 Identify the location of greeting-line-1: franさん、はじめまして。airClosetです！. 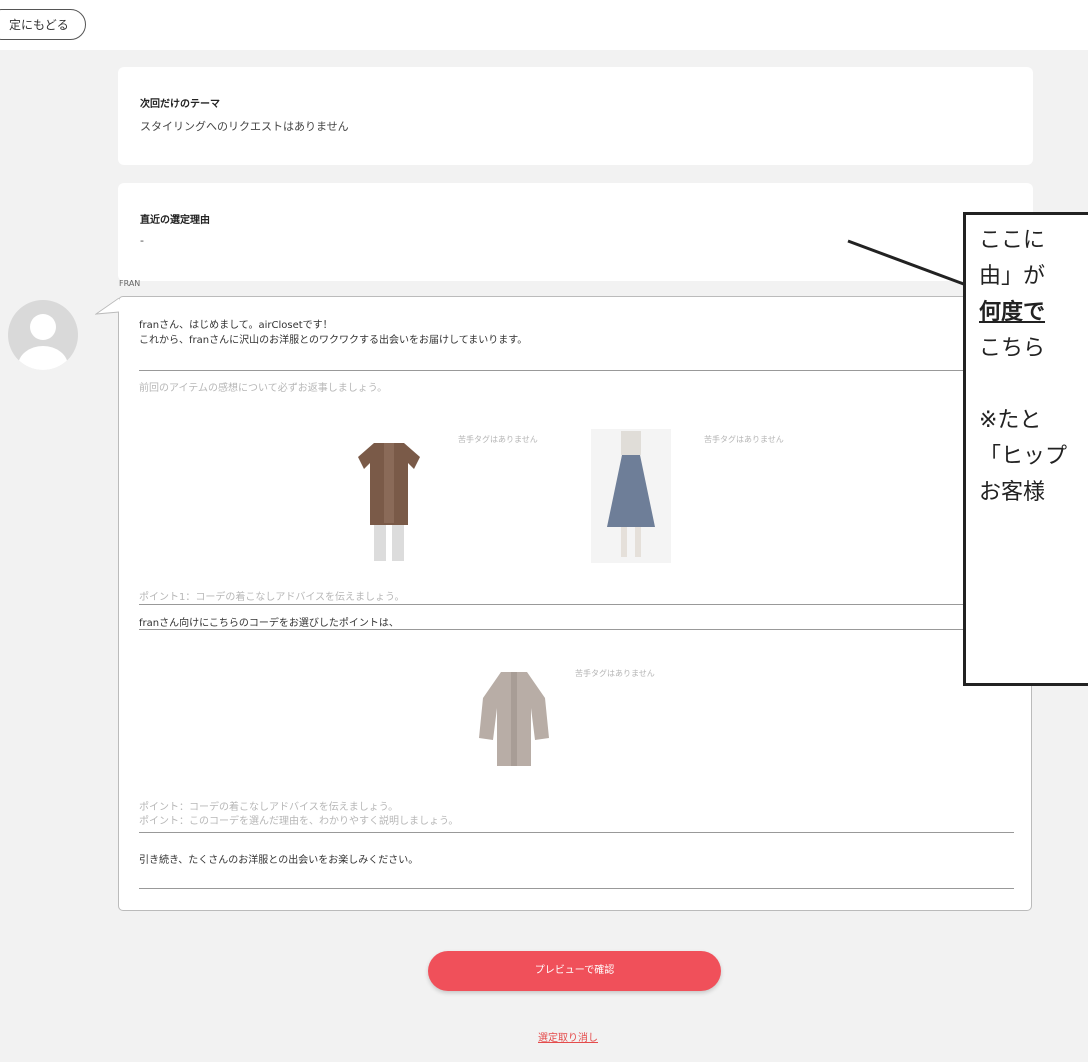
(236, 325).